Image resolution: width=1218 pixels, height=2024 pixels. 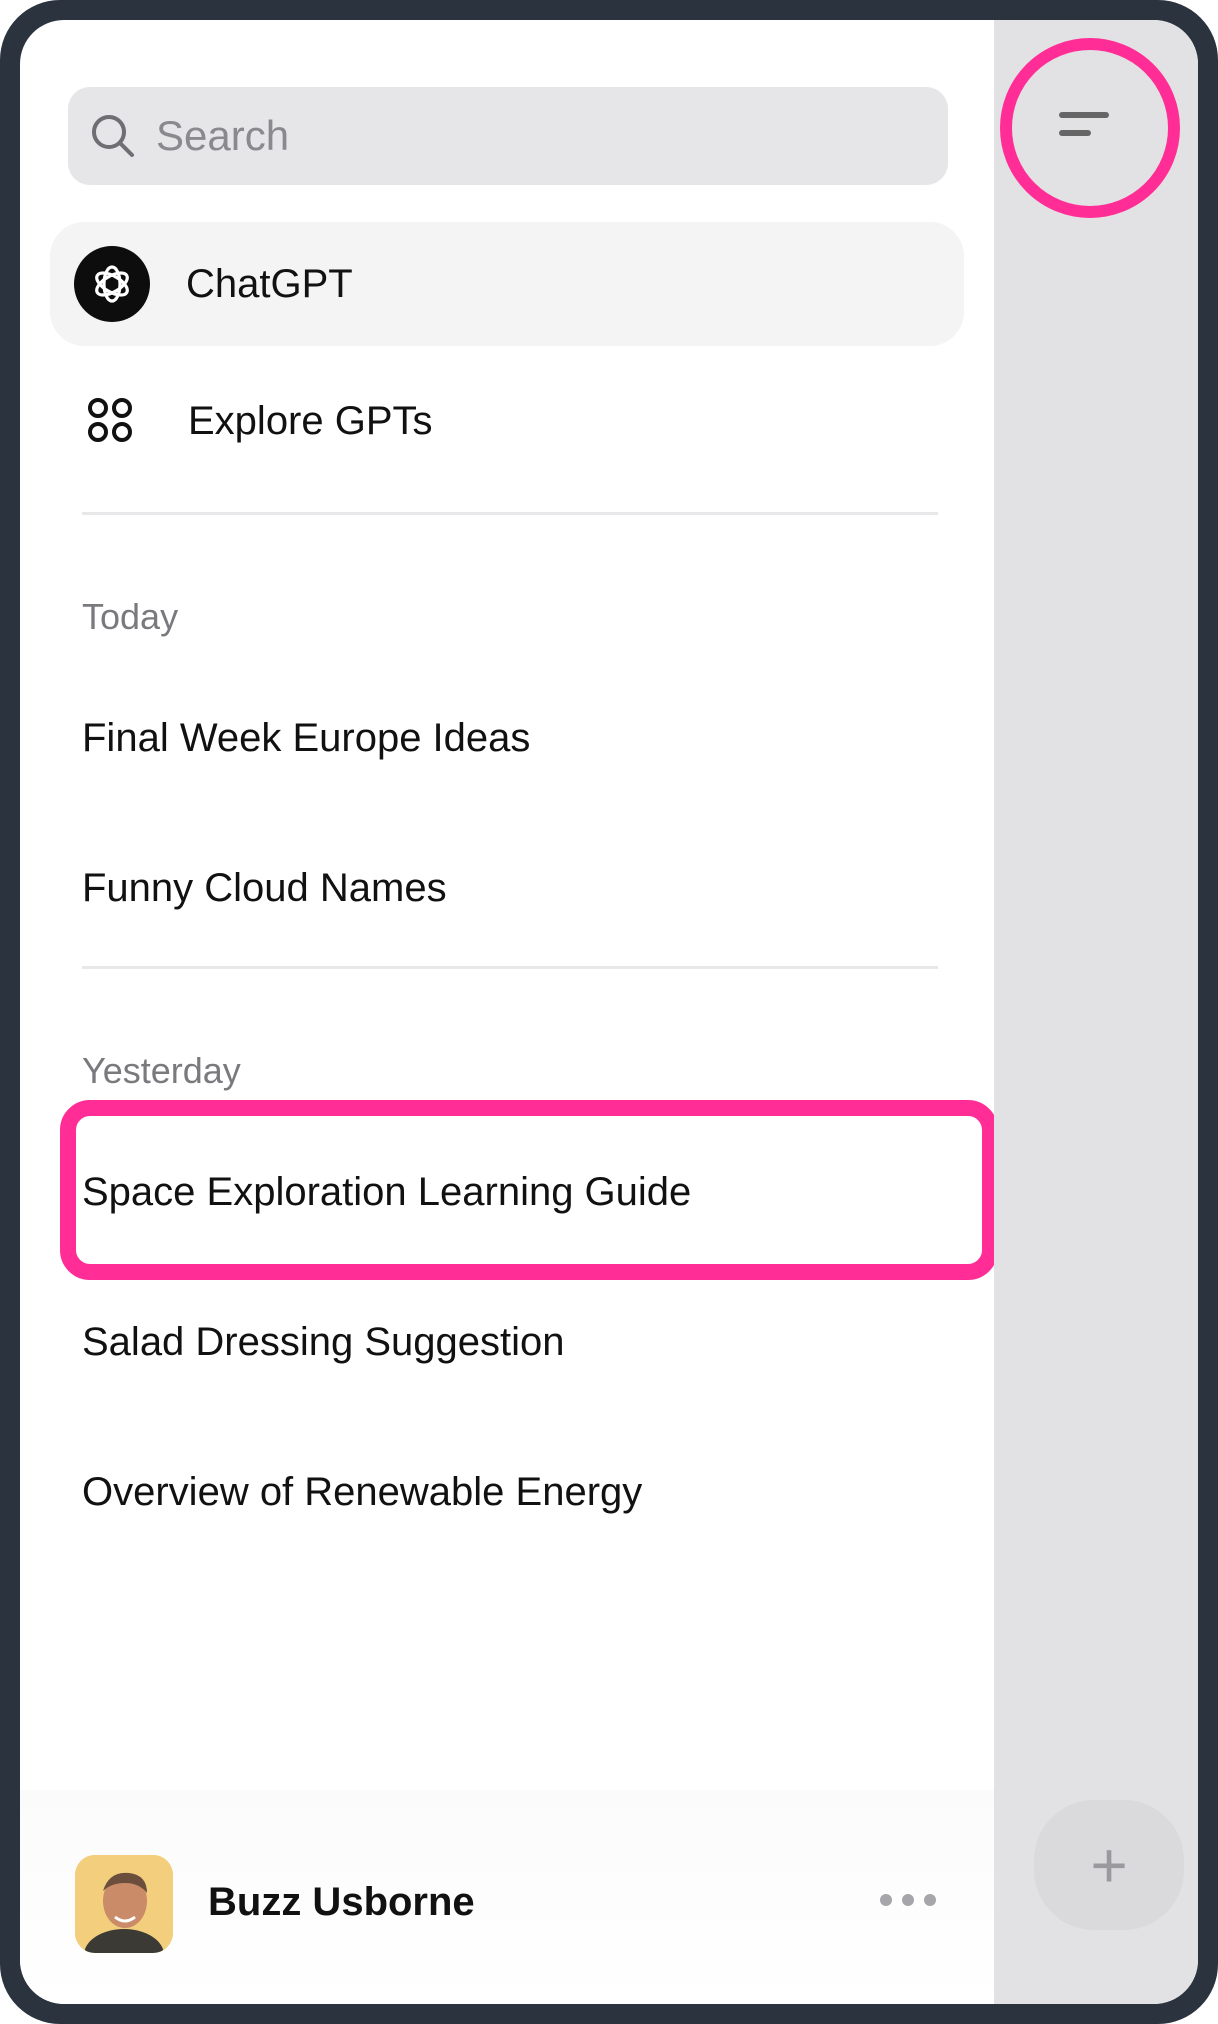 What do you see at coordinates (130, 616) in the screenshot?
I see `section-header-today: Today` at bounding box center [130, 616].